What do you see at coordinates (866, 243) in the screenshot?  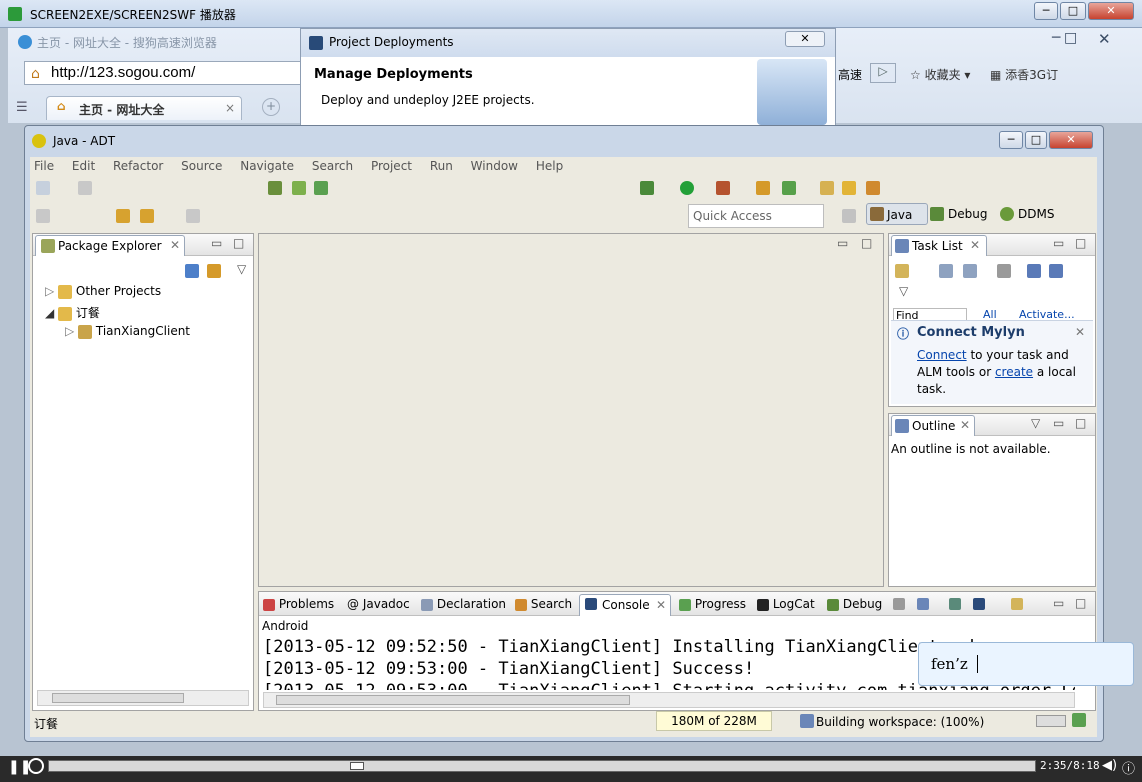 I see `editor-maximize-icon: □` at bounding box center [866, 243].